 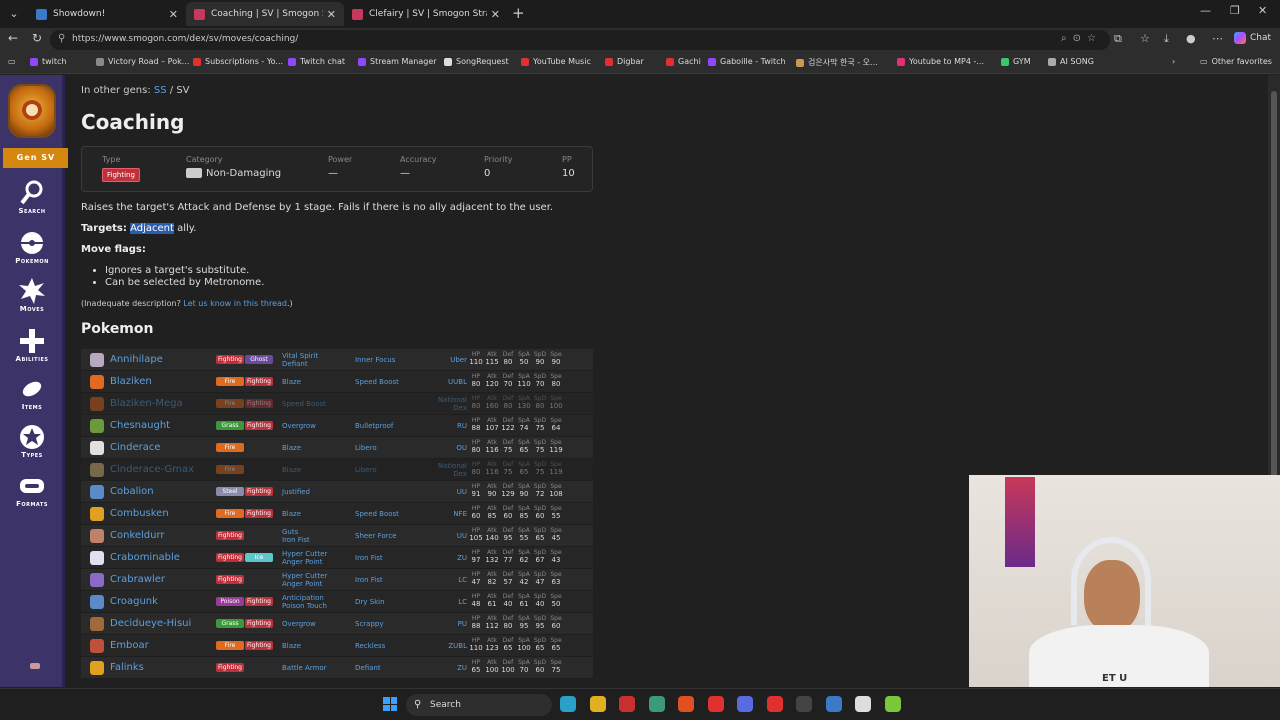 What do you see at coordinates (1071, 61) in the screenshot?
I see `bookmark-item: AI SONG` at bounding box center [1071, 61].